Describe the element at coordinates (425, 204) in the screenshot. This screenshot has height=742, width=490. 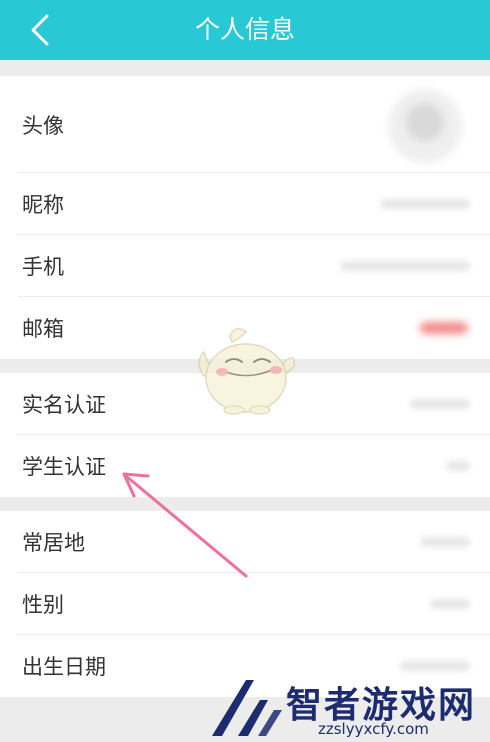
I see `nickname-value` at that location.